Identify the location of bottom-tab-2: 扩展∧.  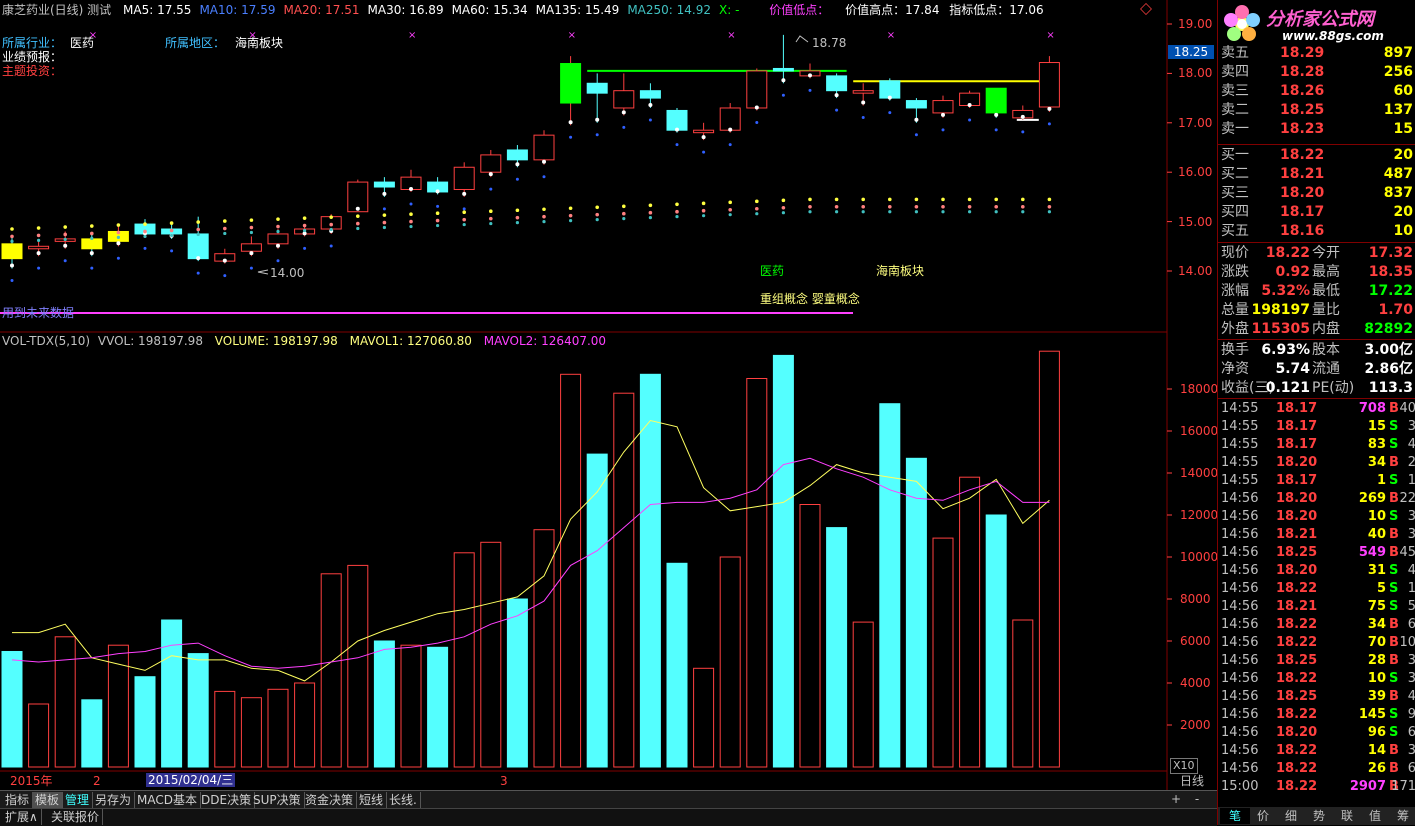
(22, 817).